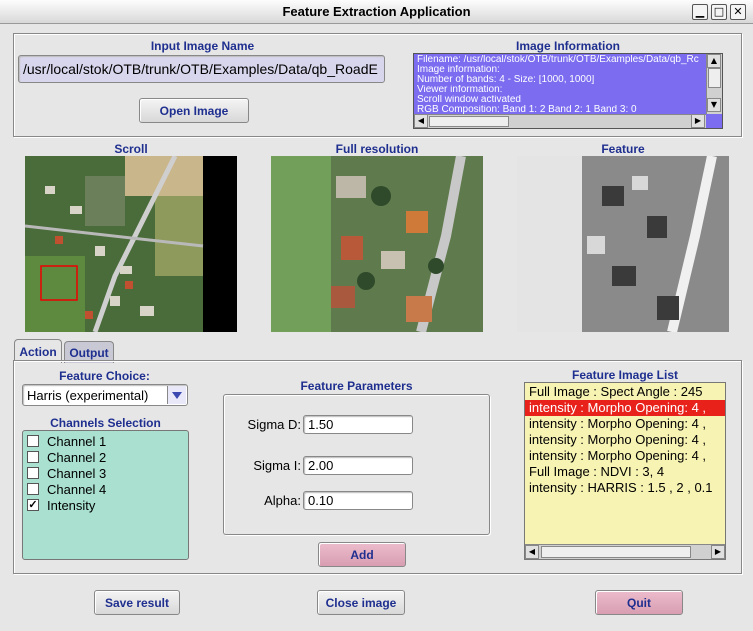 Image resolution: width=753 pixels, height=631 pixels. What do you see at coordinates (274, 424) in the screenshot?
I see `sigma-d-label: Sigma D:` at bounding box center [274, 424].